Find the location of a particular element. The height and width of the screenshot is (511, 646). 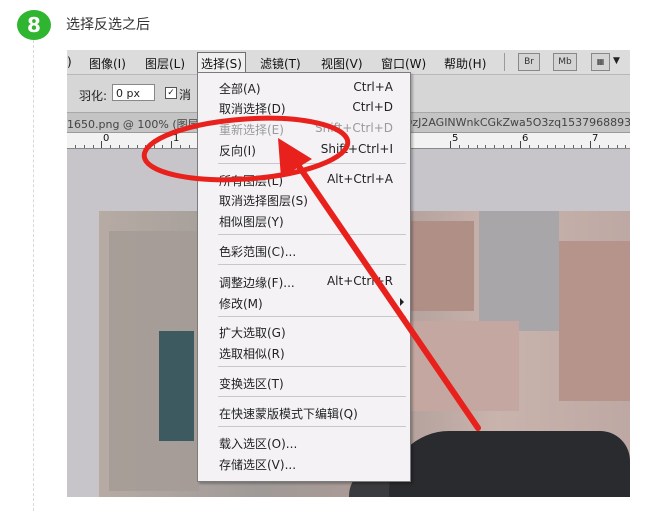

menu-filter: 滤镜(T) is located at coordinates (280, 63).